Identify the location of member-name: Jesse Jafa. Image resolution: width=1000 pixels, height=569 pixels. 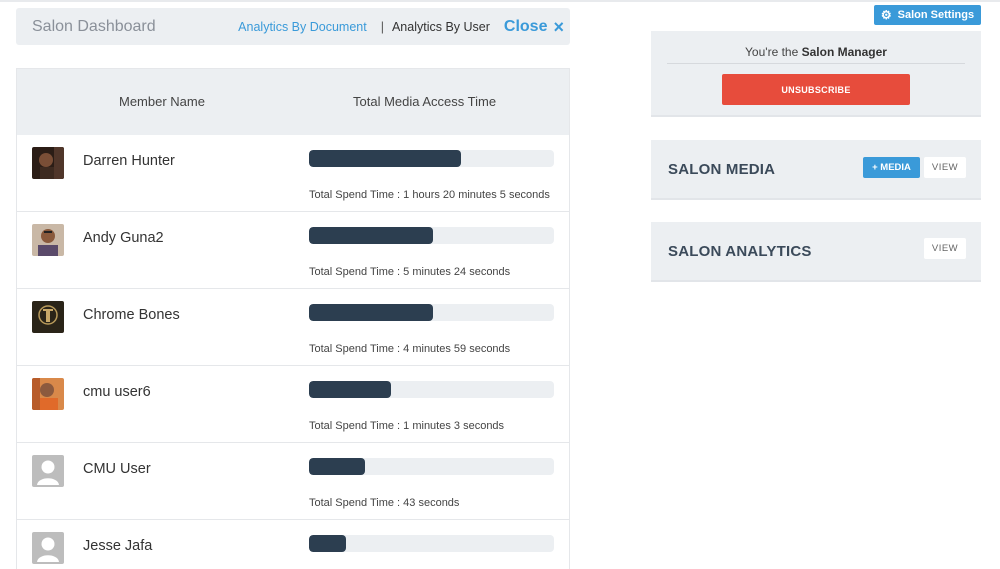
(118, 546).